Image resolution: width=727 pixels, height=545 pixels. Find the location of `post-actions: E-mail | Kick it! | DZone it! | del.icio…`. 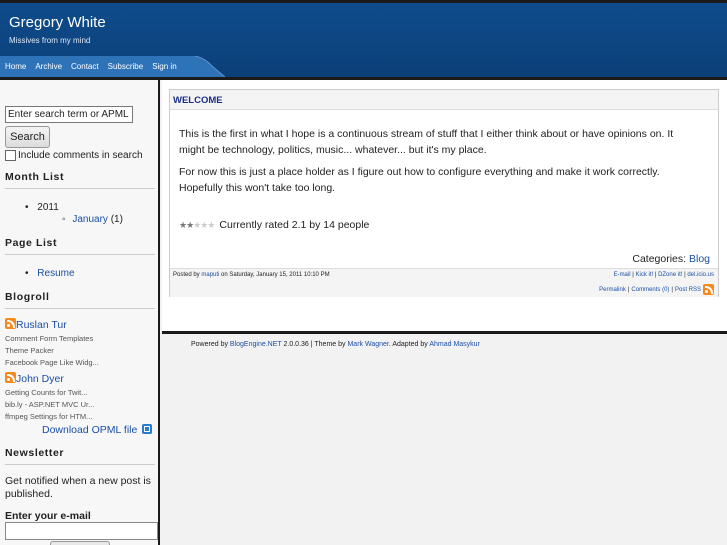

post-actions: E-mail | Kick it! | DZone it! | del.icio… is located at coordinates (663, 275).